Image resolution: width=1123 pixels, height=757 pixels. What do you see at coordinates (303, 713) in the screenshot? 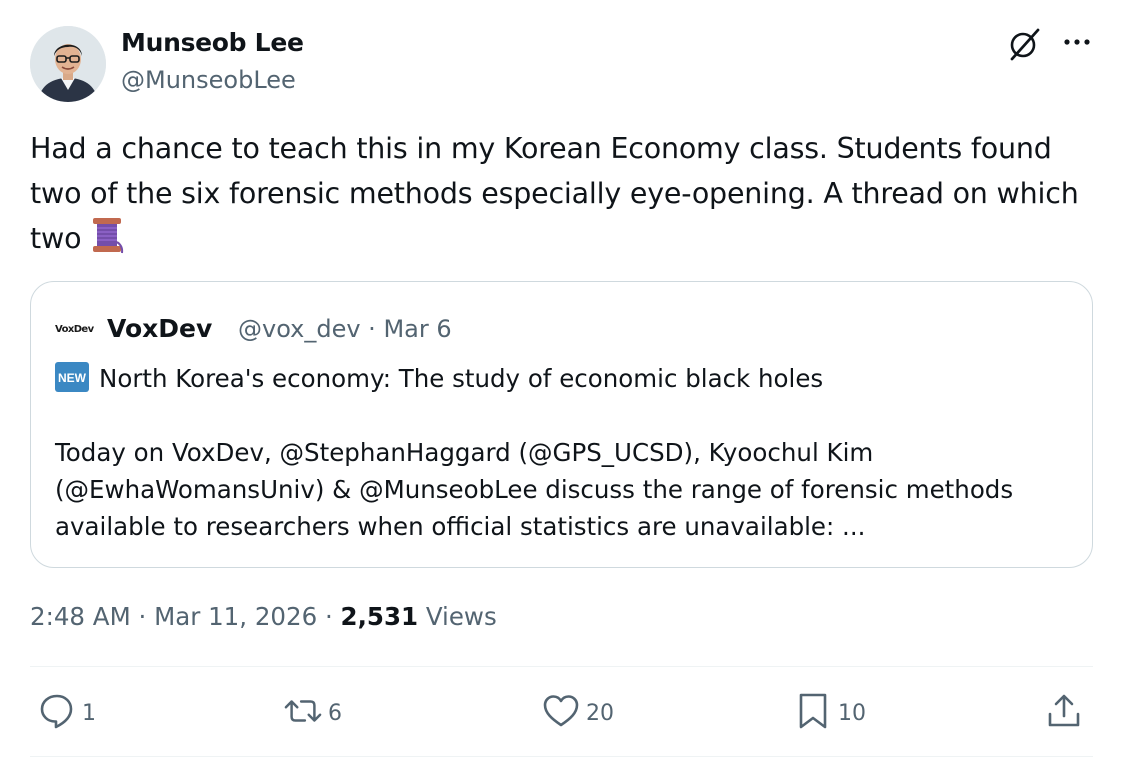
I see `repost-icon` at bounding box center [303, 713].